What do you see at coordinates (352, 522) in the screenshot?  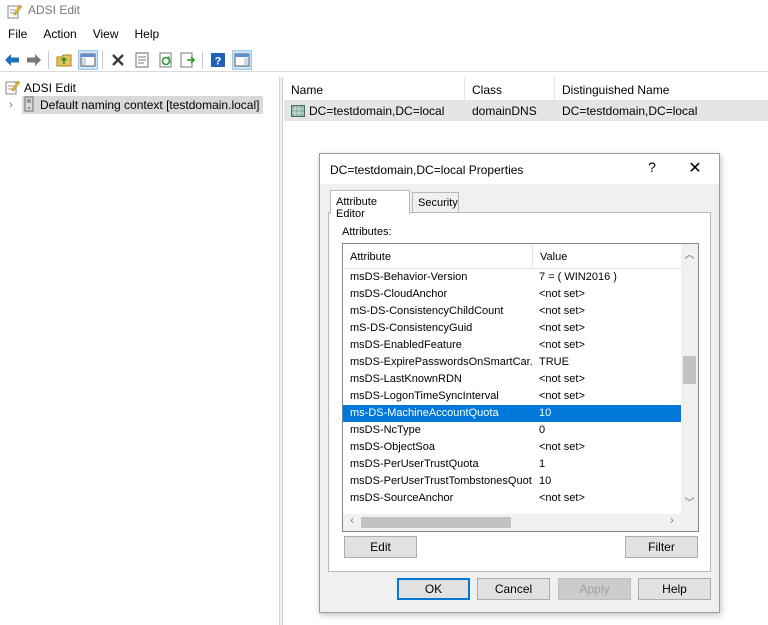 I see `scroll-left-icon: ‹` at bounding box center [352, 522].